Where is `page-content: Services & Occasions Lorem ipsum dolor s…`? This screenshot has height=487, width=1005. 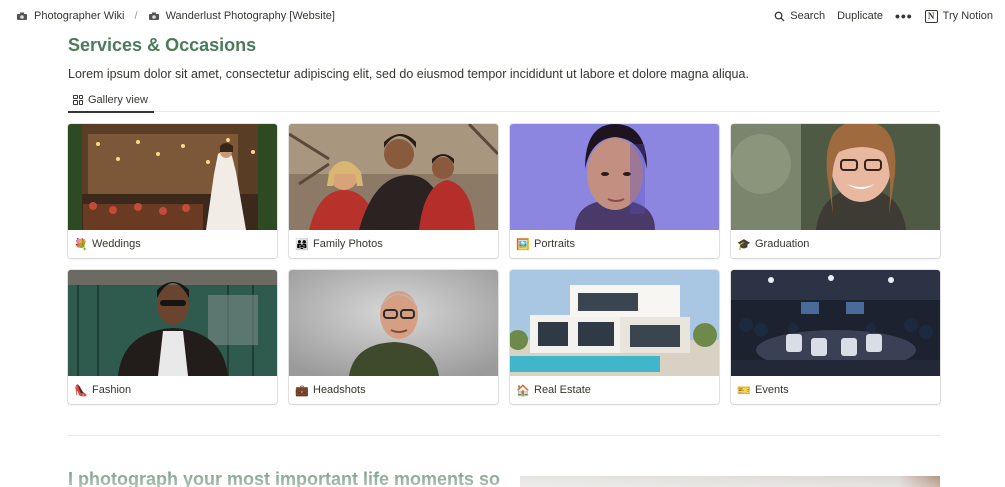
page-content: Services & Occasions Lorem ipsum dolor s… is located at coordinates (504, 72).